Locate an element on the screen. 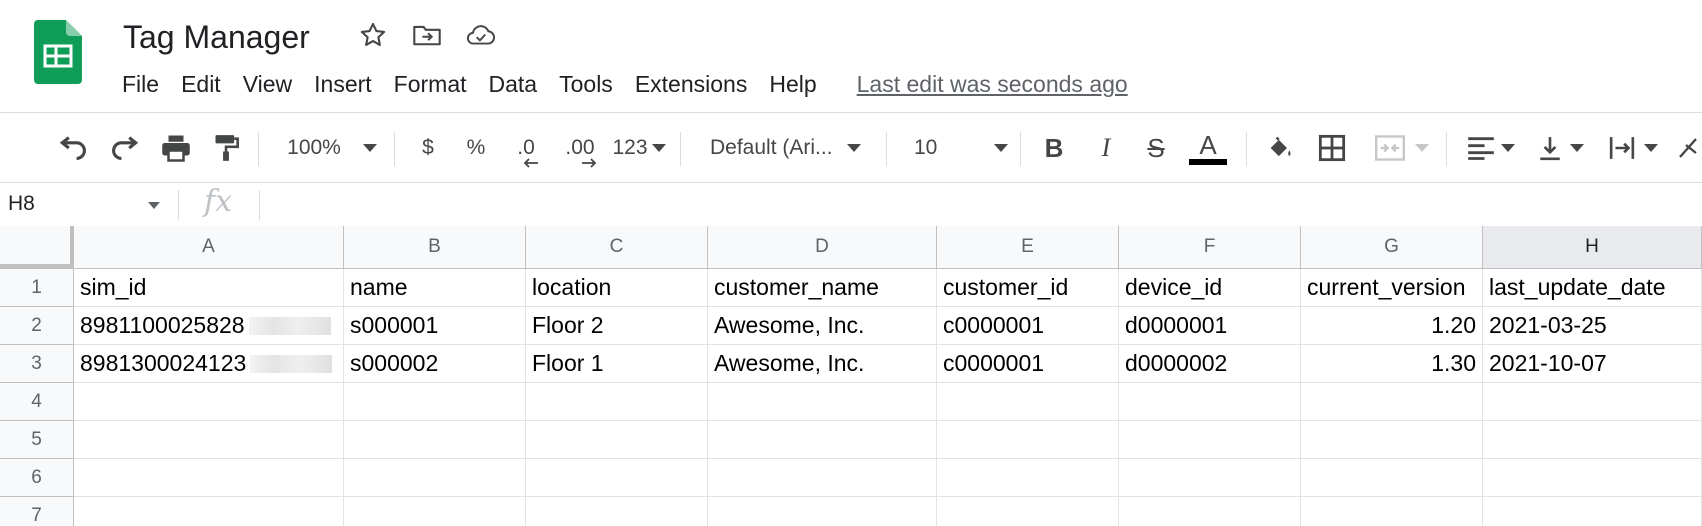  percent-format-button: % is located at coordinates (476, 148).